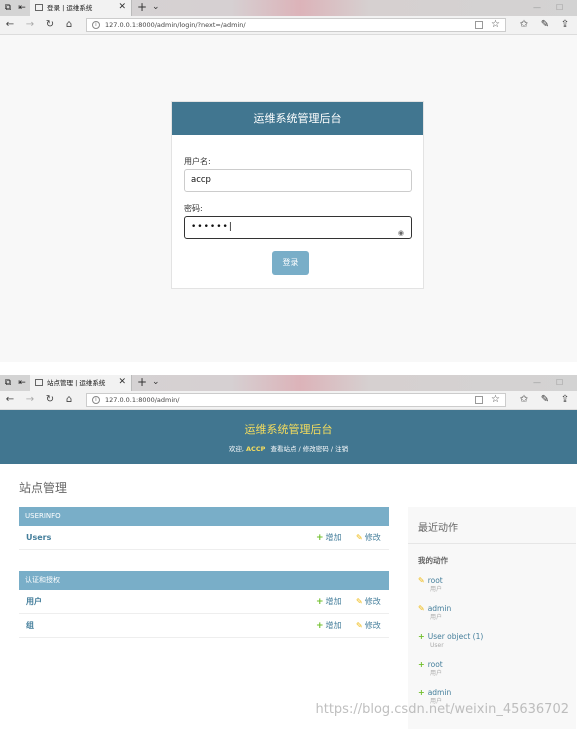 The height and width of the screenshot is (729, 577). What do you see at coordinates (435, 664) in the screenshot?
I see `action-name: root` at bounding box center [435, 664].